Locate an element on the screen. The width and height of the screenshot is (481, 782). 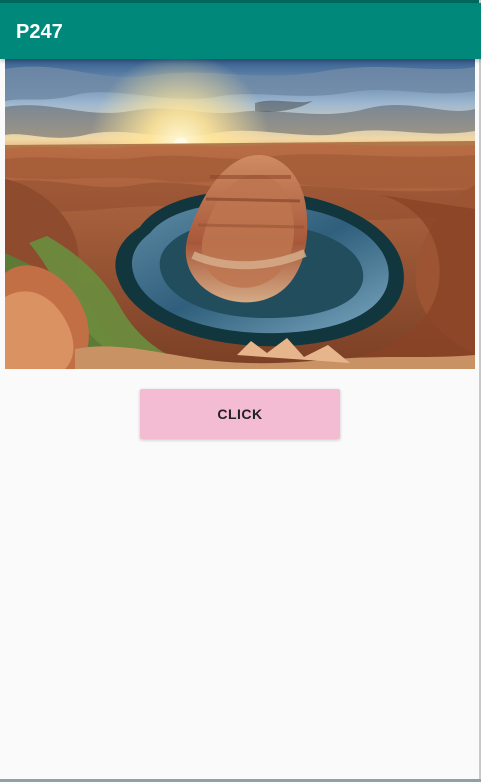
app-title: P247 is located at coordinates (39, 32).